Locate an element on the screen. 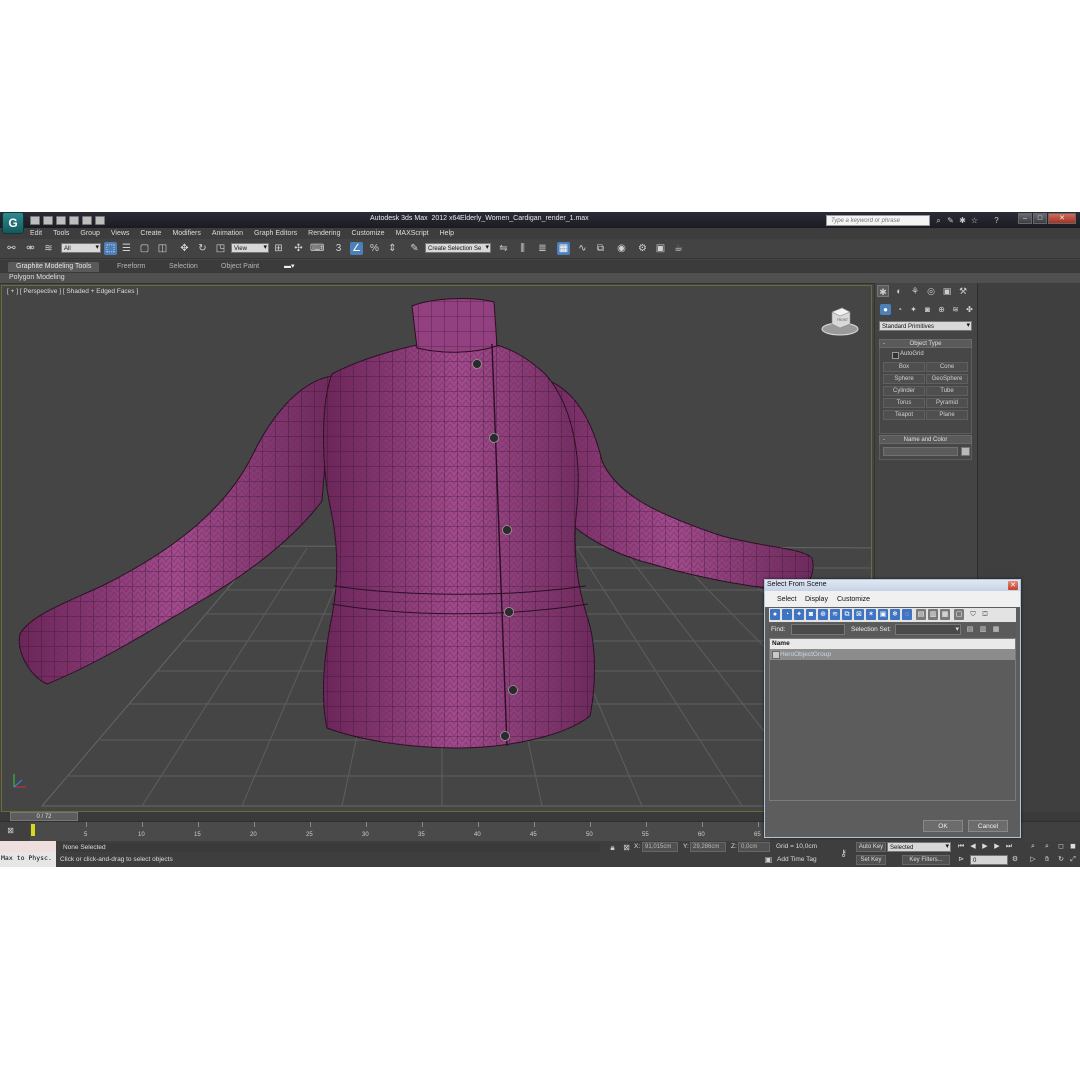 The height and width of the screenshot is (1080, 1080). object-type-rollout-header: Object Type is located at coordinates (925, 344).